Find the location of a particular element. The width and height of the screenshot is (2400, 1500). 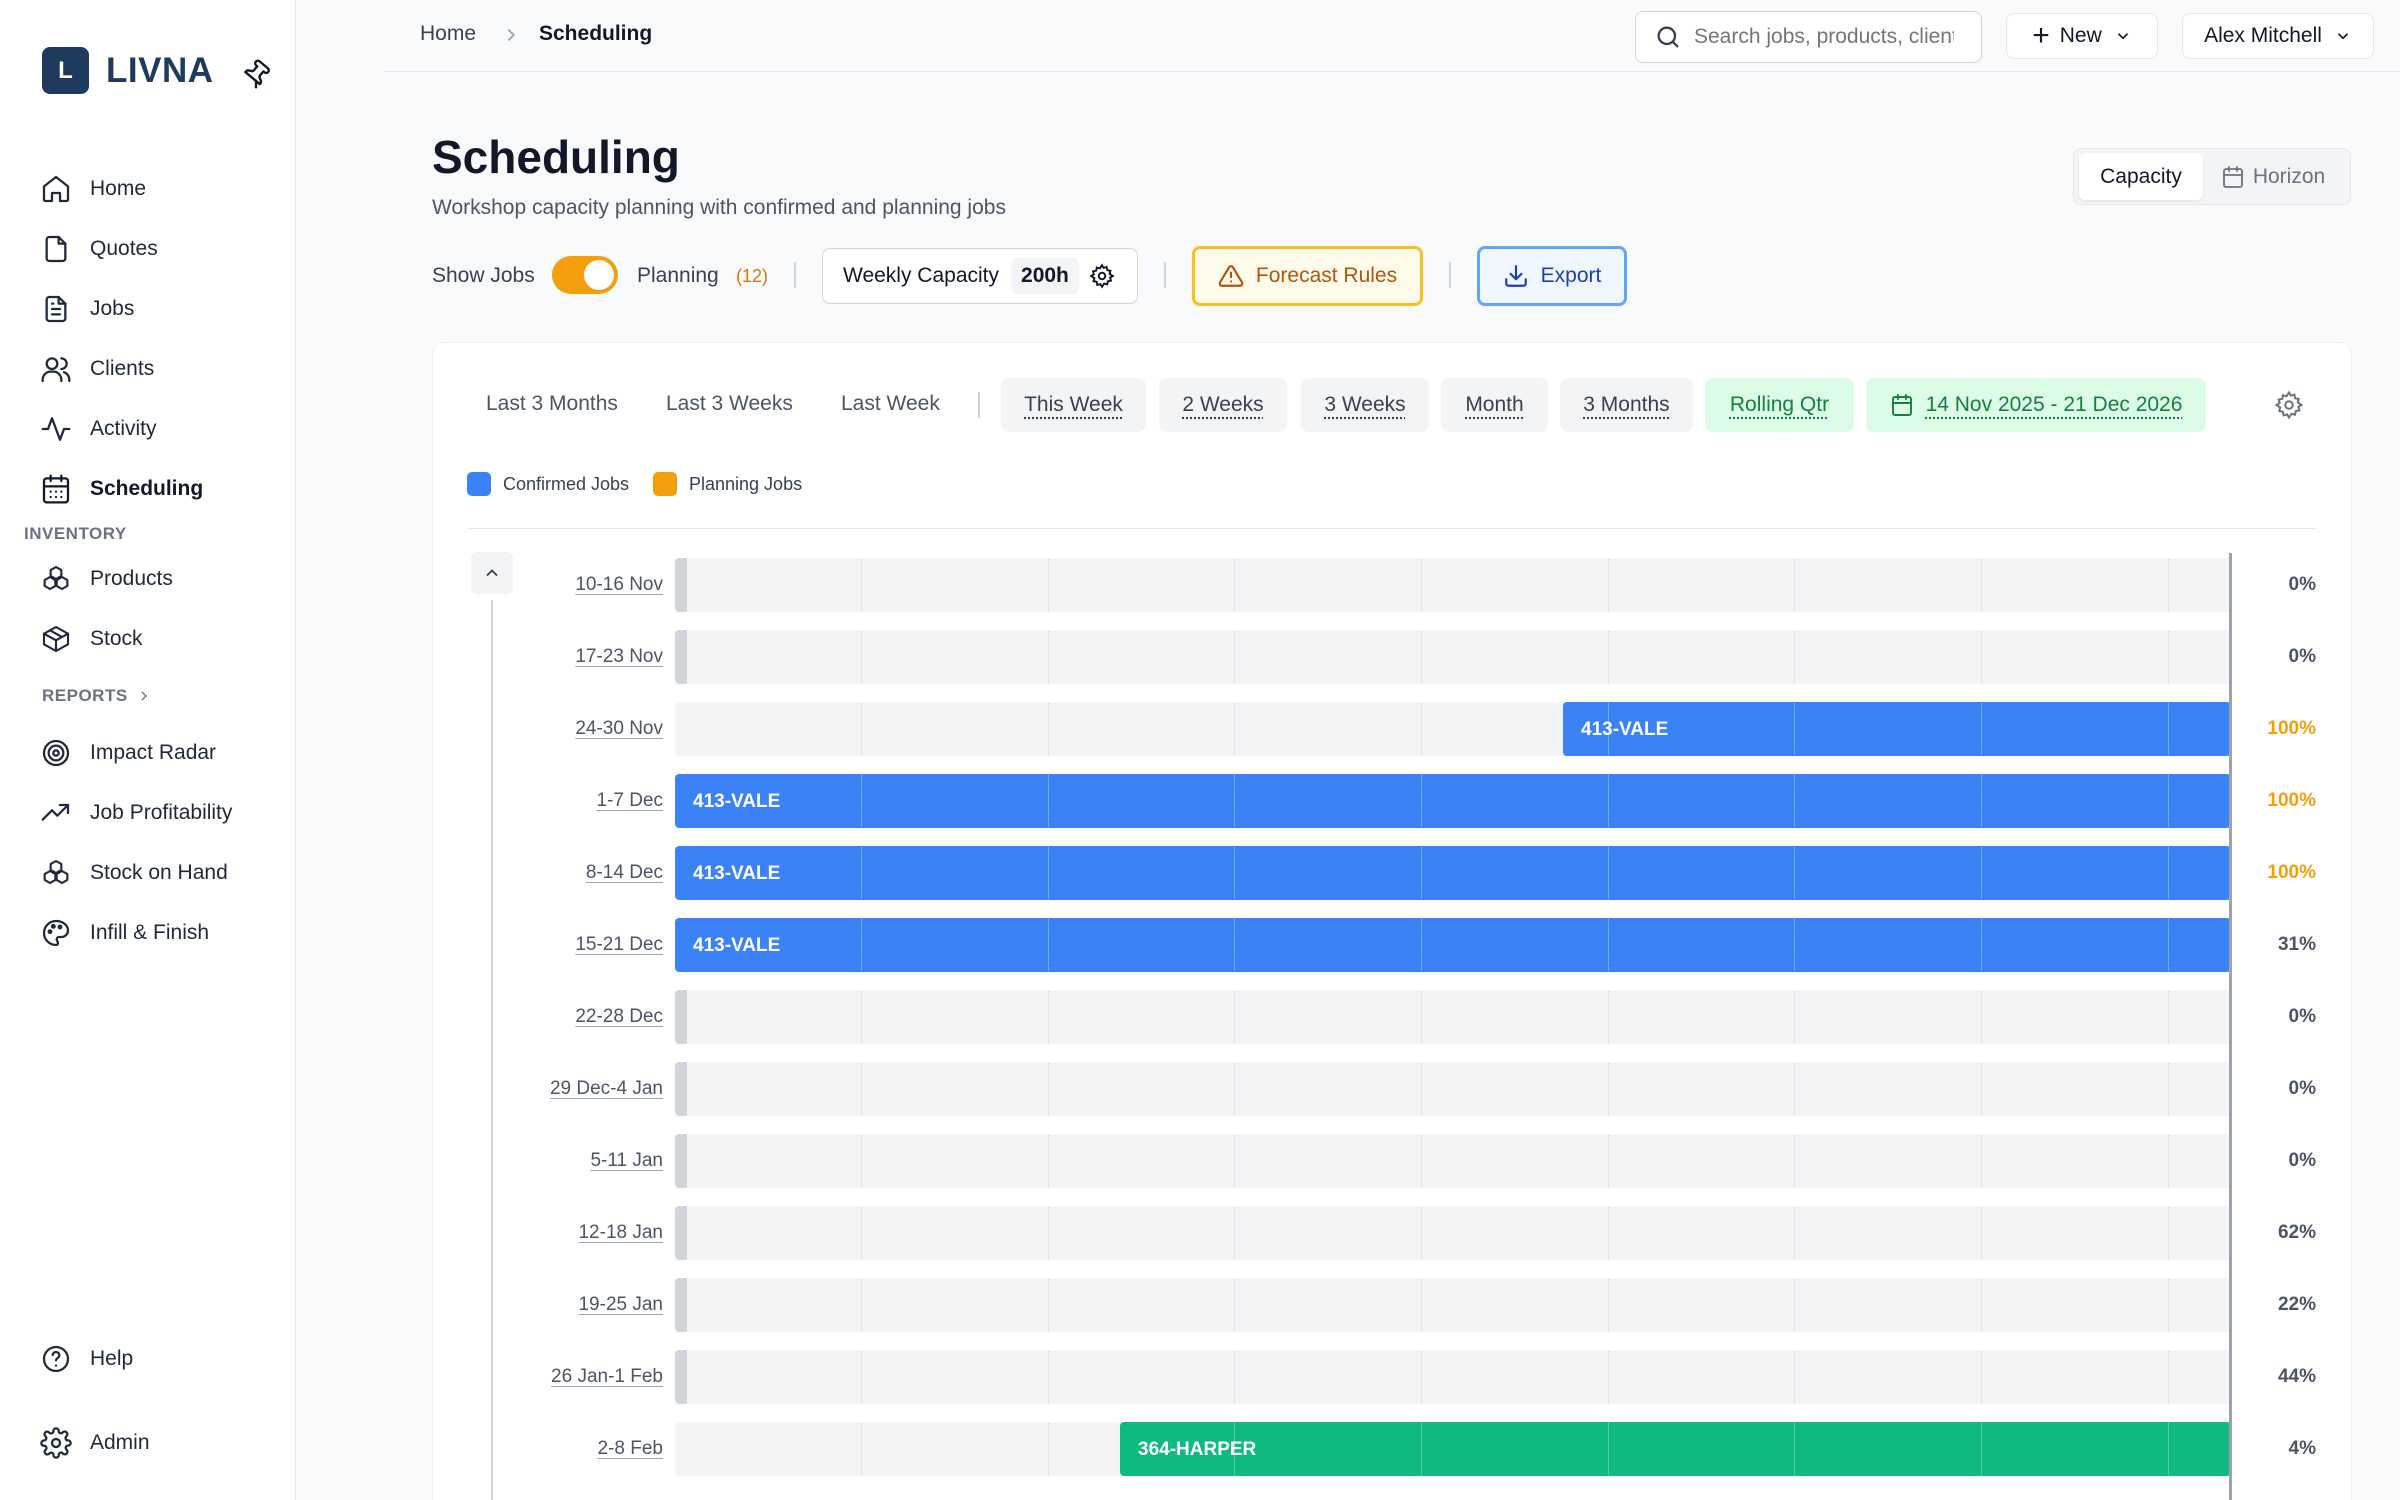

date-range-picker: 14 Nov 2025 - 21 Dec 2026 is located at coordinates (2036, 405).